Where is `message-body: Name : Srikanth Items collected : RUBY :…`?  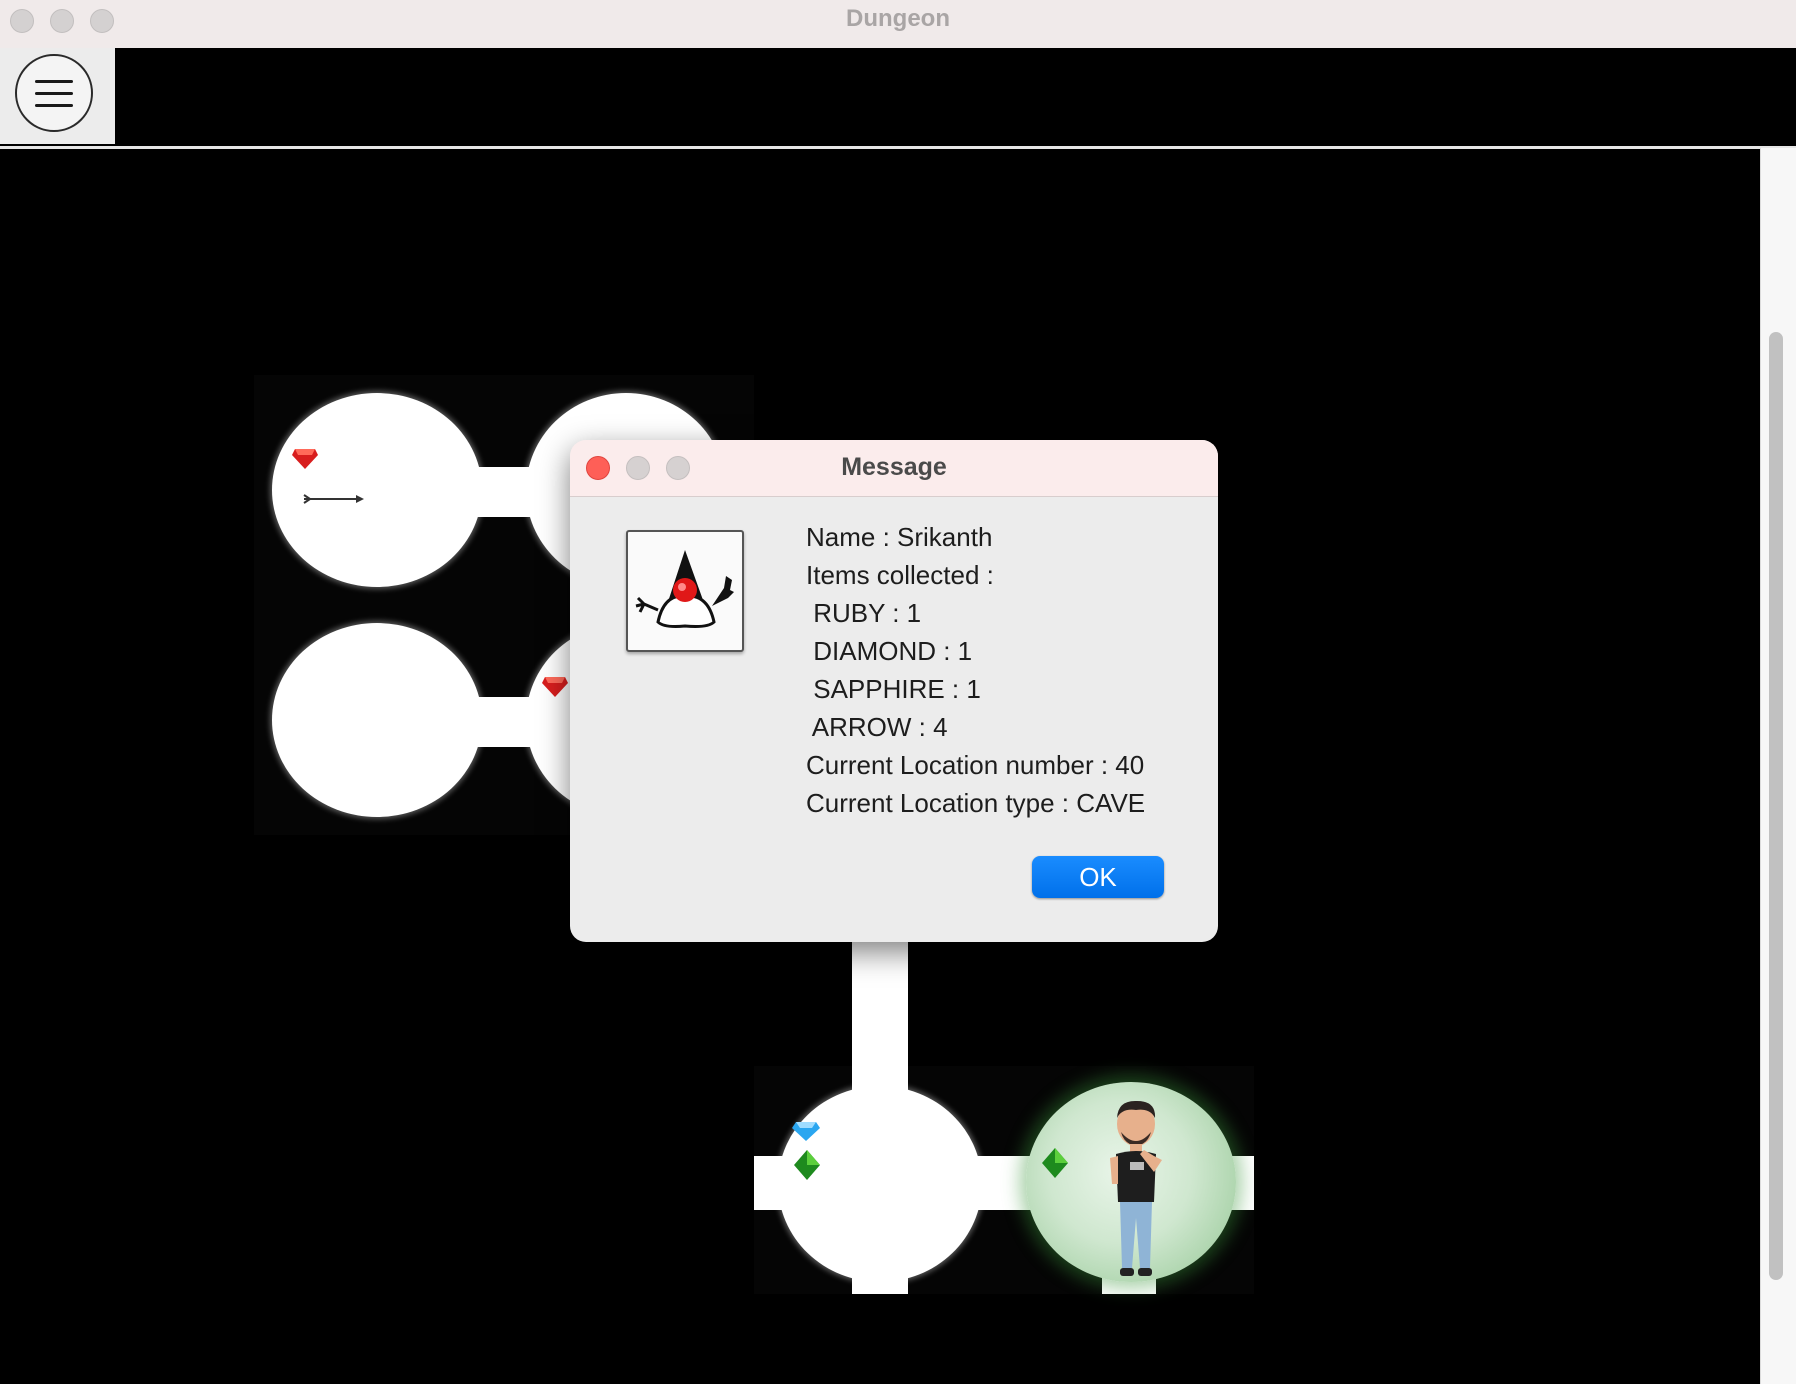
message-body: Name : Srikanth Items collected : RUBY :… is located at coordinates (975, 670).